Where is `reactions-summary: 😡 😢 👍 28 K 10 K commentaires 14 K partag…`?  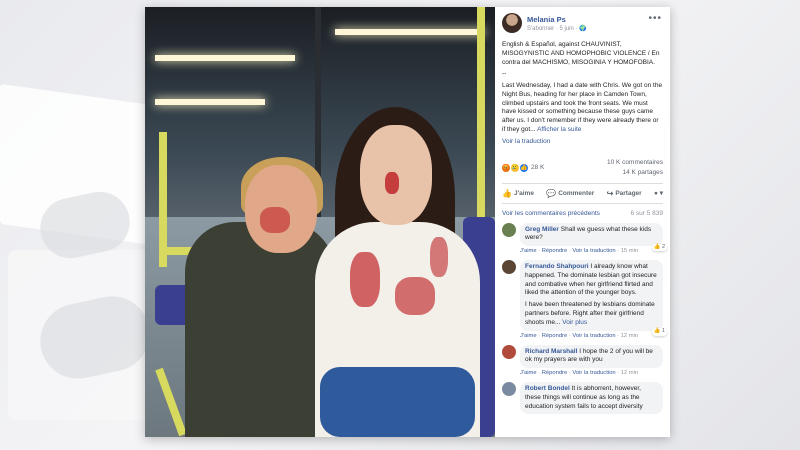
reactions-summary: 😡 😢 👍 28 K 10 K commentaires 14 K partag… is located at coordinates (582, 167).